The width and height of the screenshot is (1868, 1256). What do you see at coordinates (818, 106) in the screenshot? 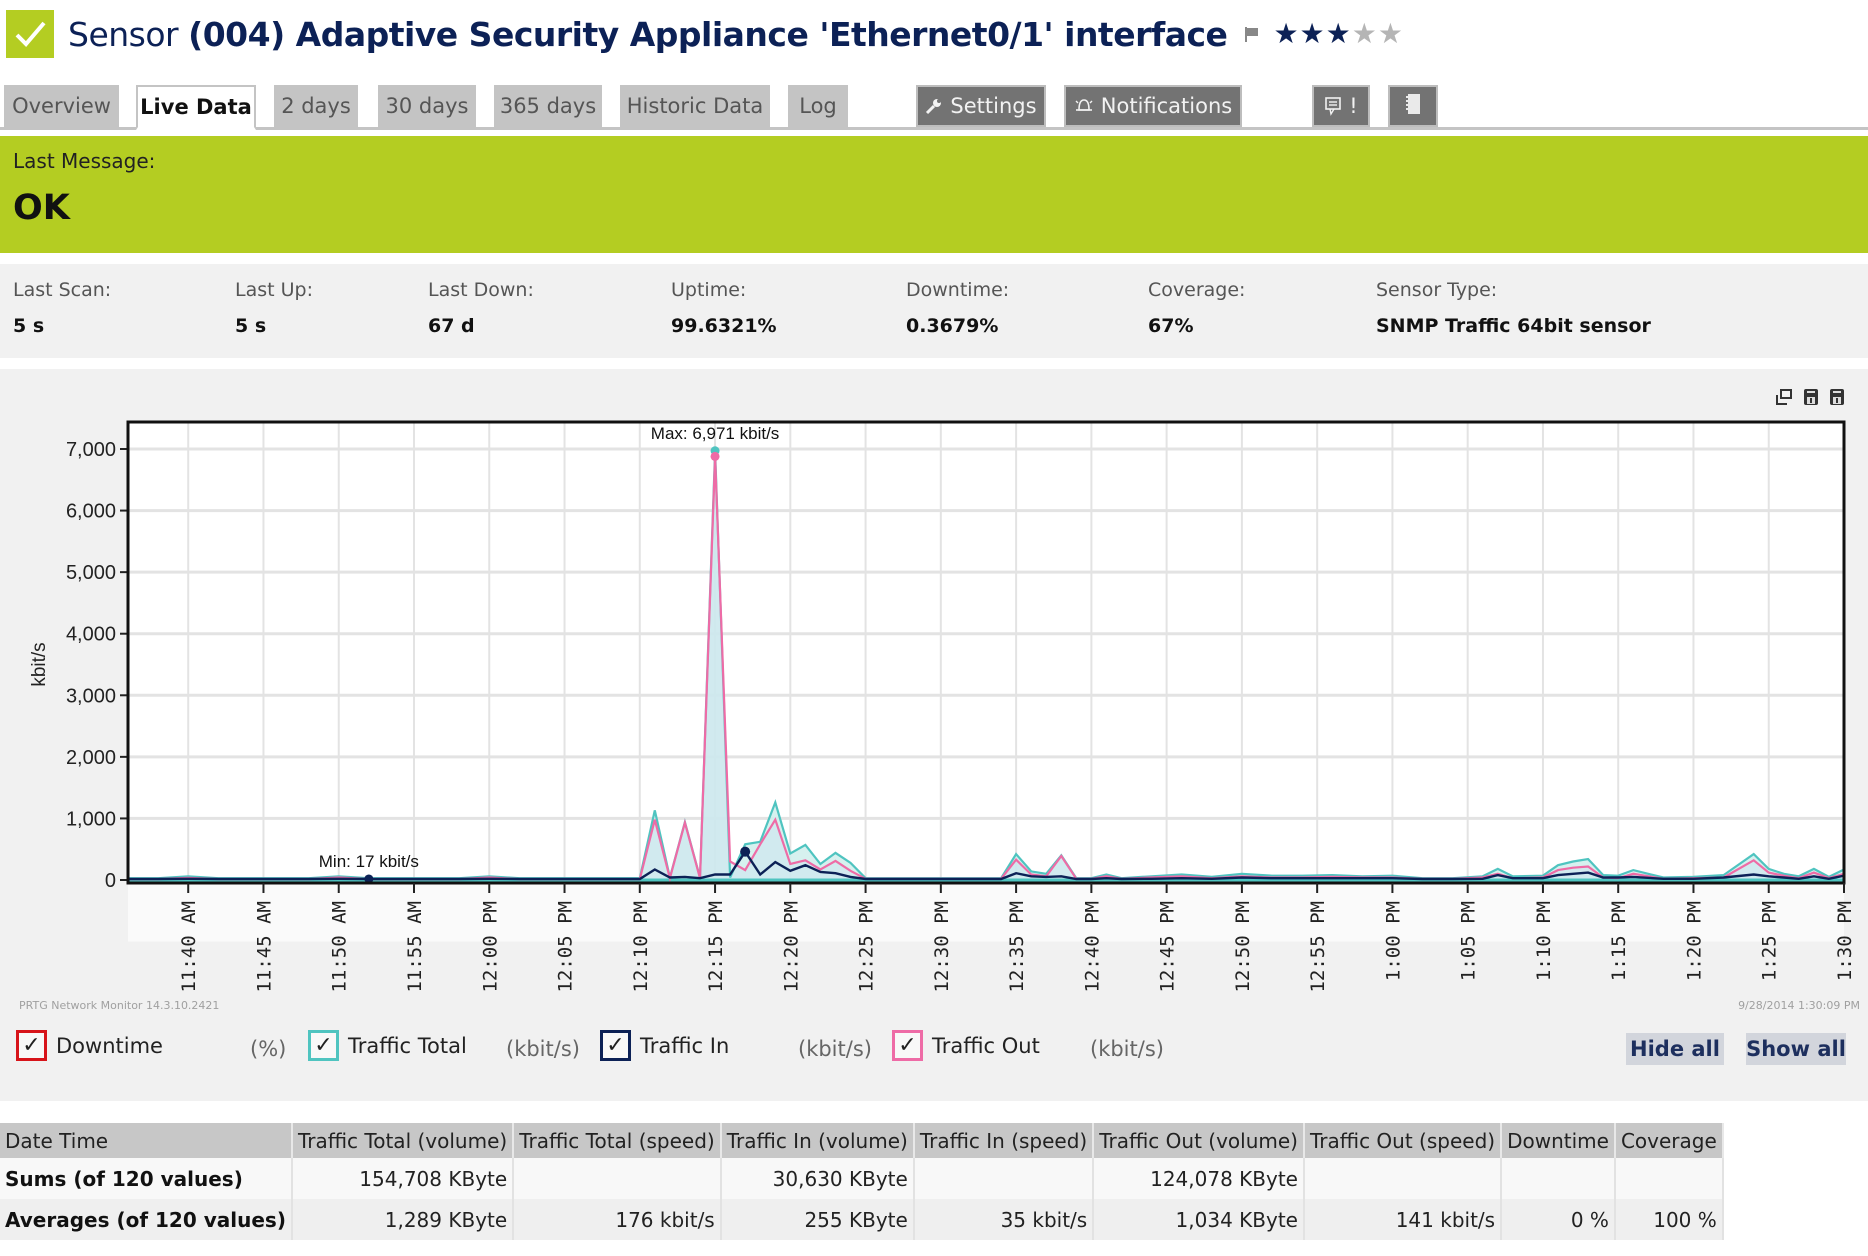
I see `tab-log: Log` at bounding box center [818, 106].